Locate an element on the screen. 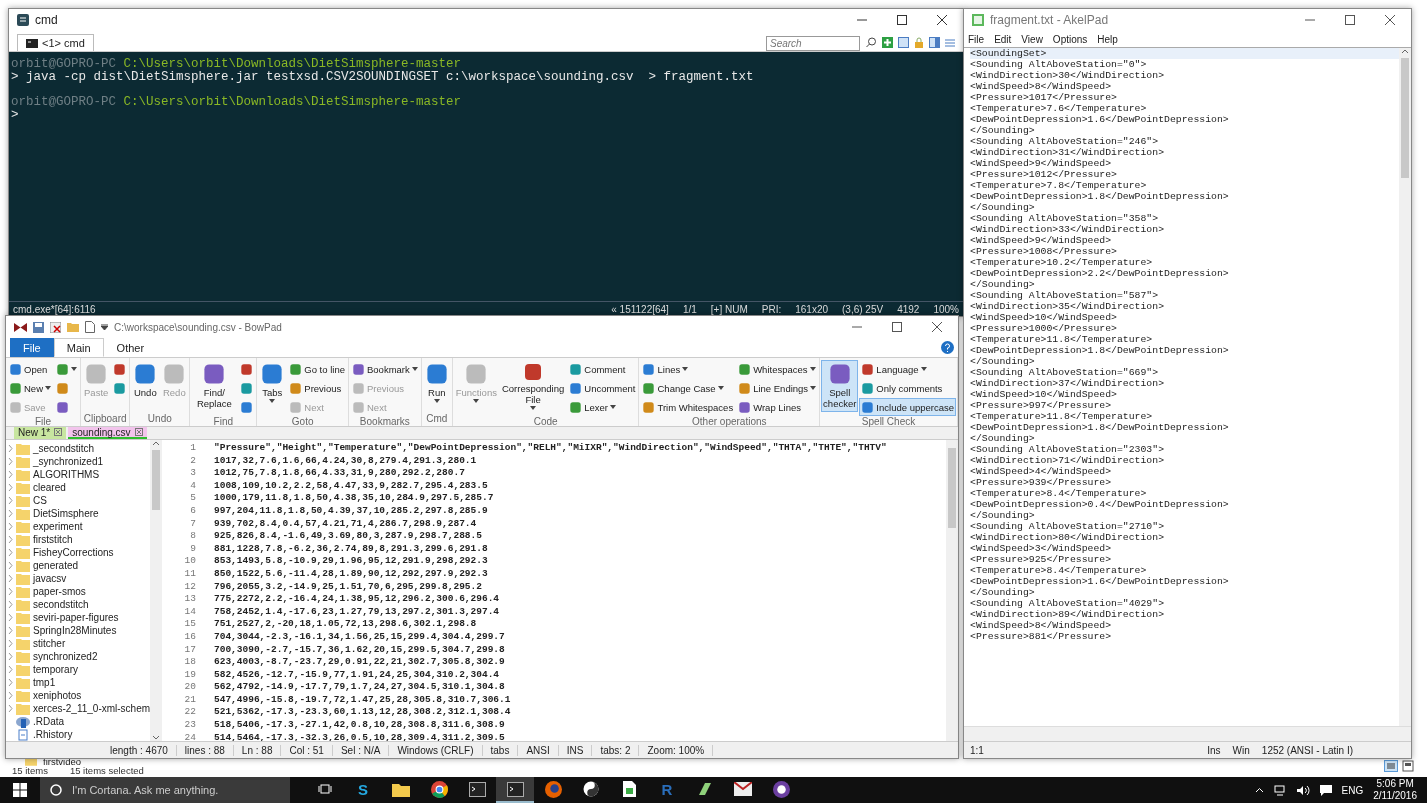 The image size is (1427, 803). tiles-view-icon is located at coordinates (1408, 766).